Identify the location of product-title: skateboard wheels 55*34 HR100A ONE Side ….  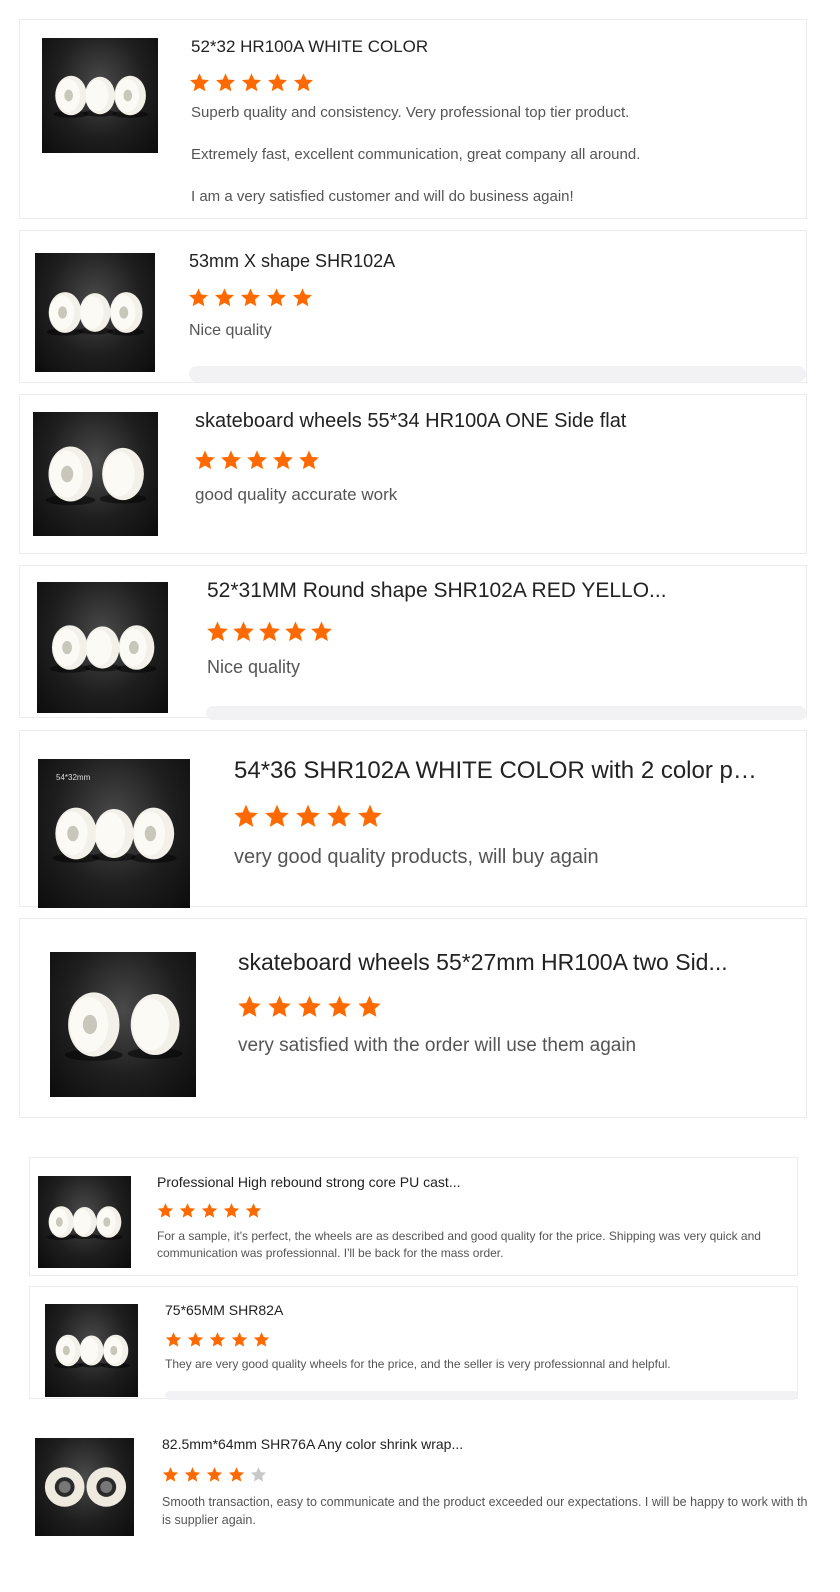
(495, 421).